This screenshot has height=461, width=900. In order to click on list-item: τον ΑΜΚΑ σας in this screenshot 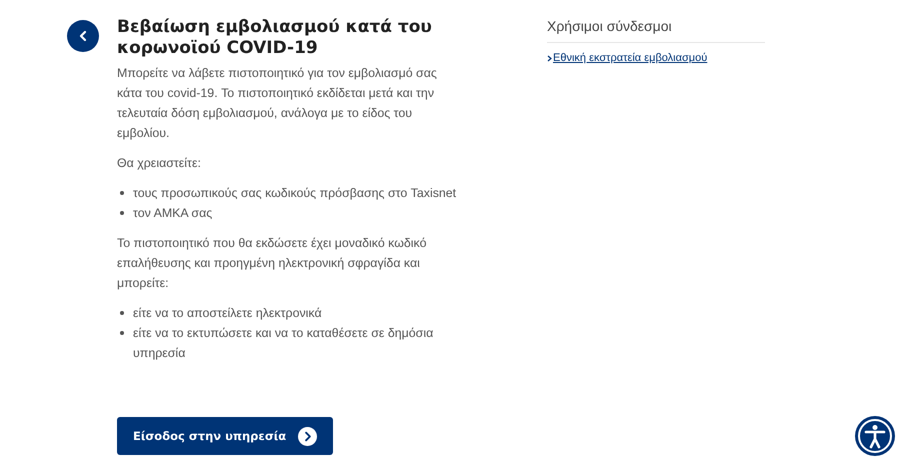, I will do `click(172, 213)`.